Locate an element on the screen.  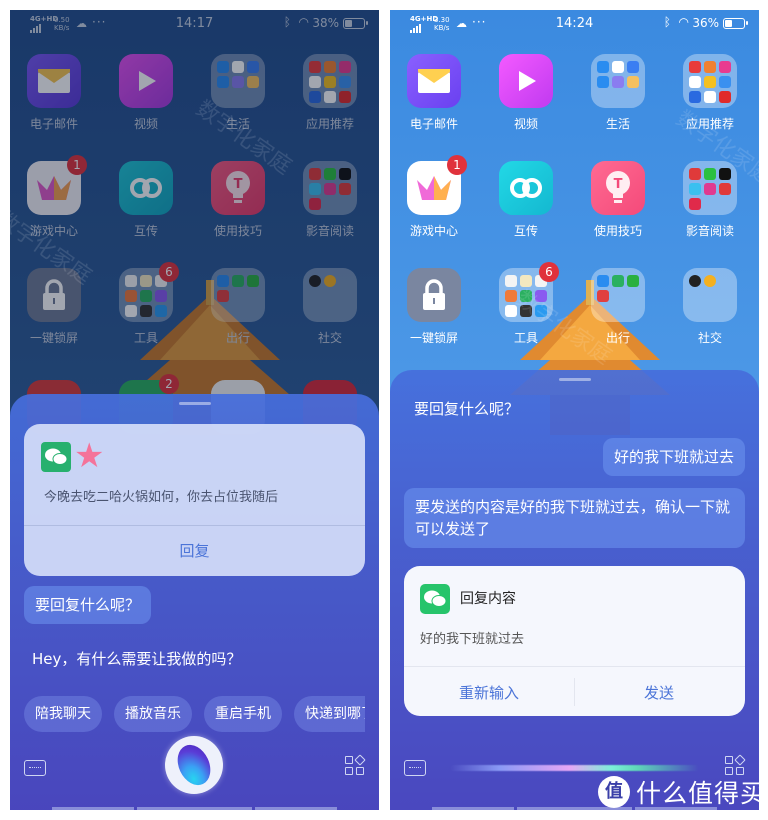
send-button: 发送 is located at coordinates (659, 692).